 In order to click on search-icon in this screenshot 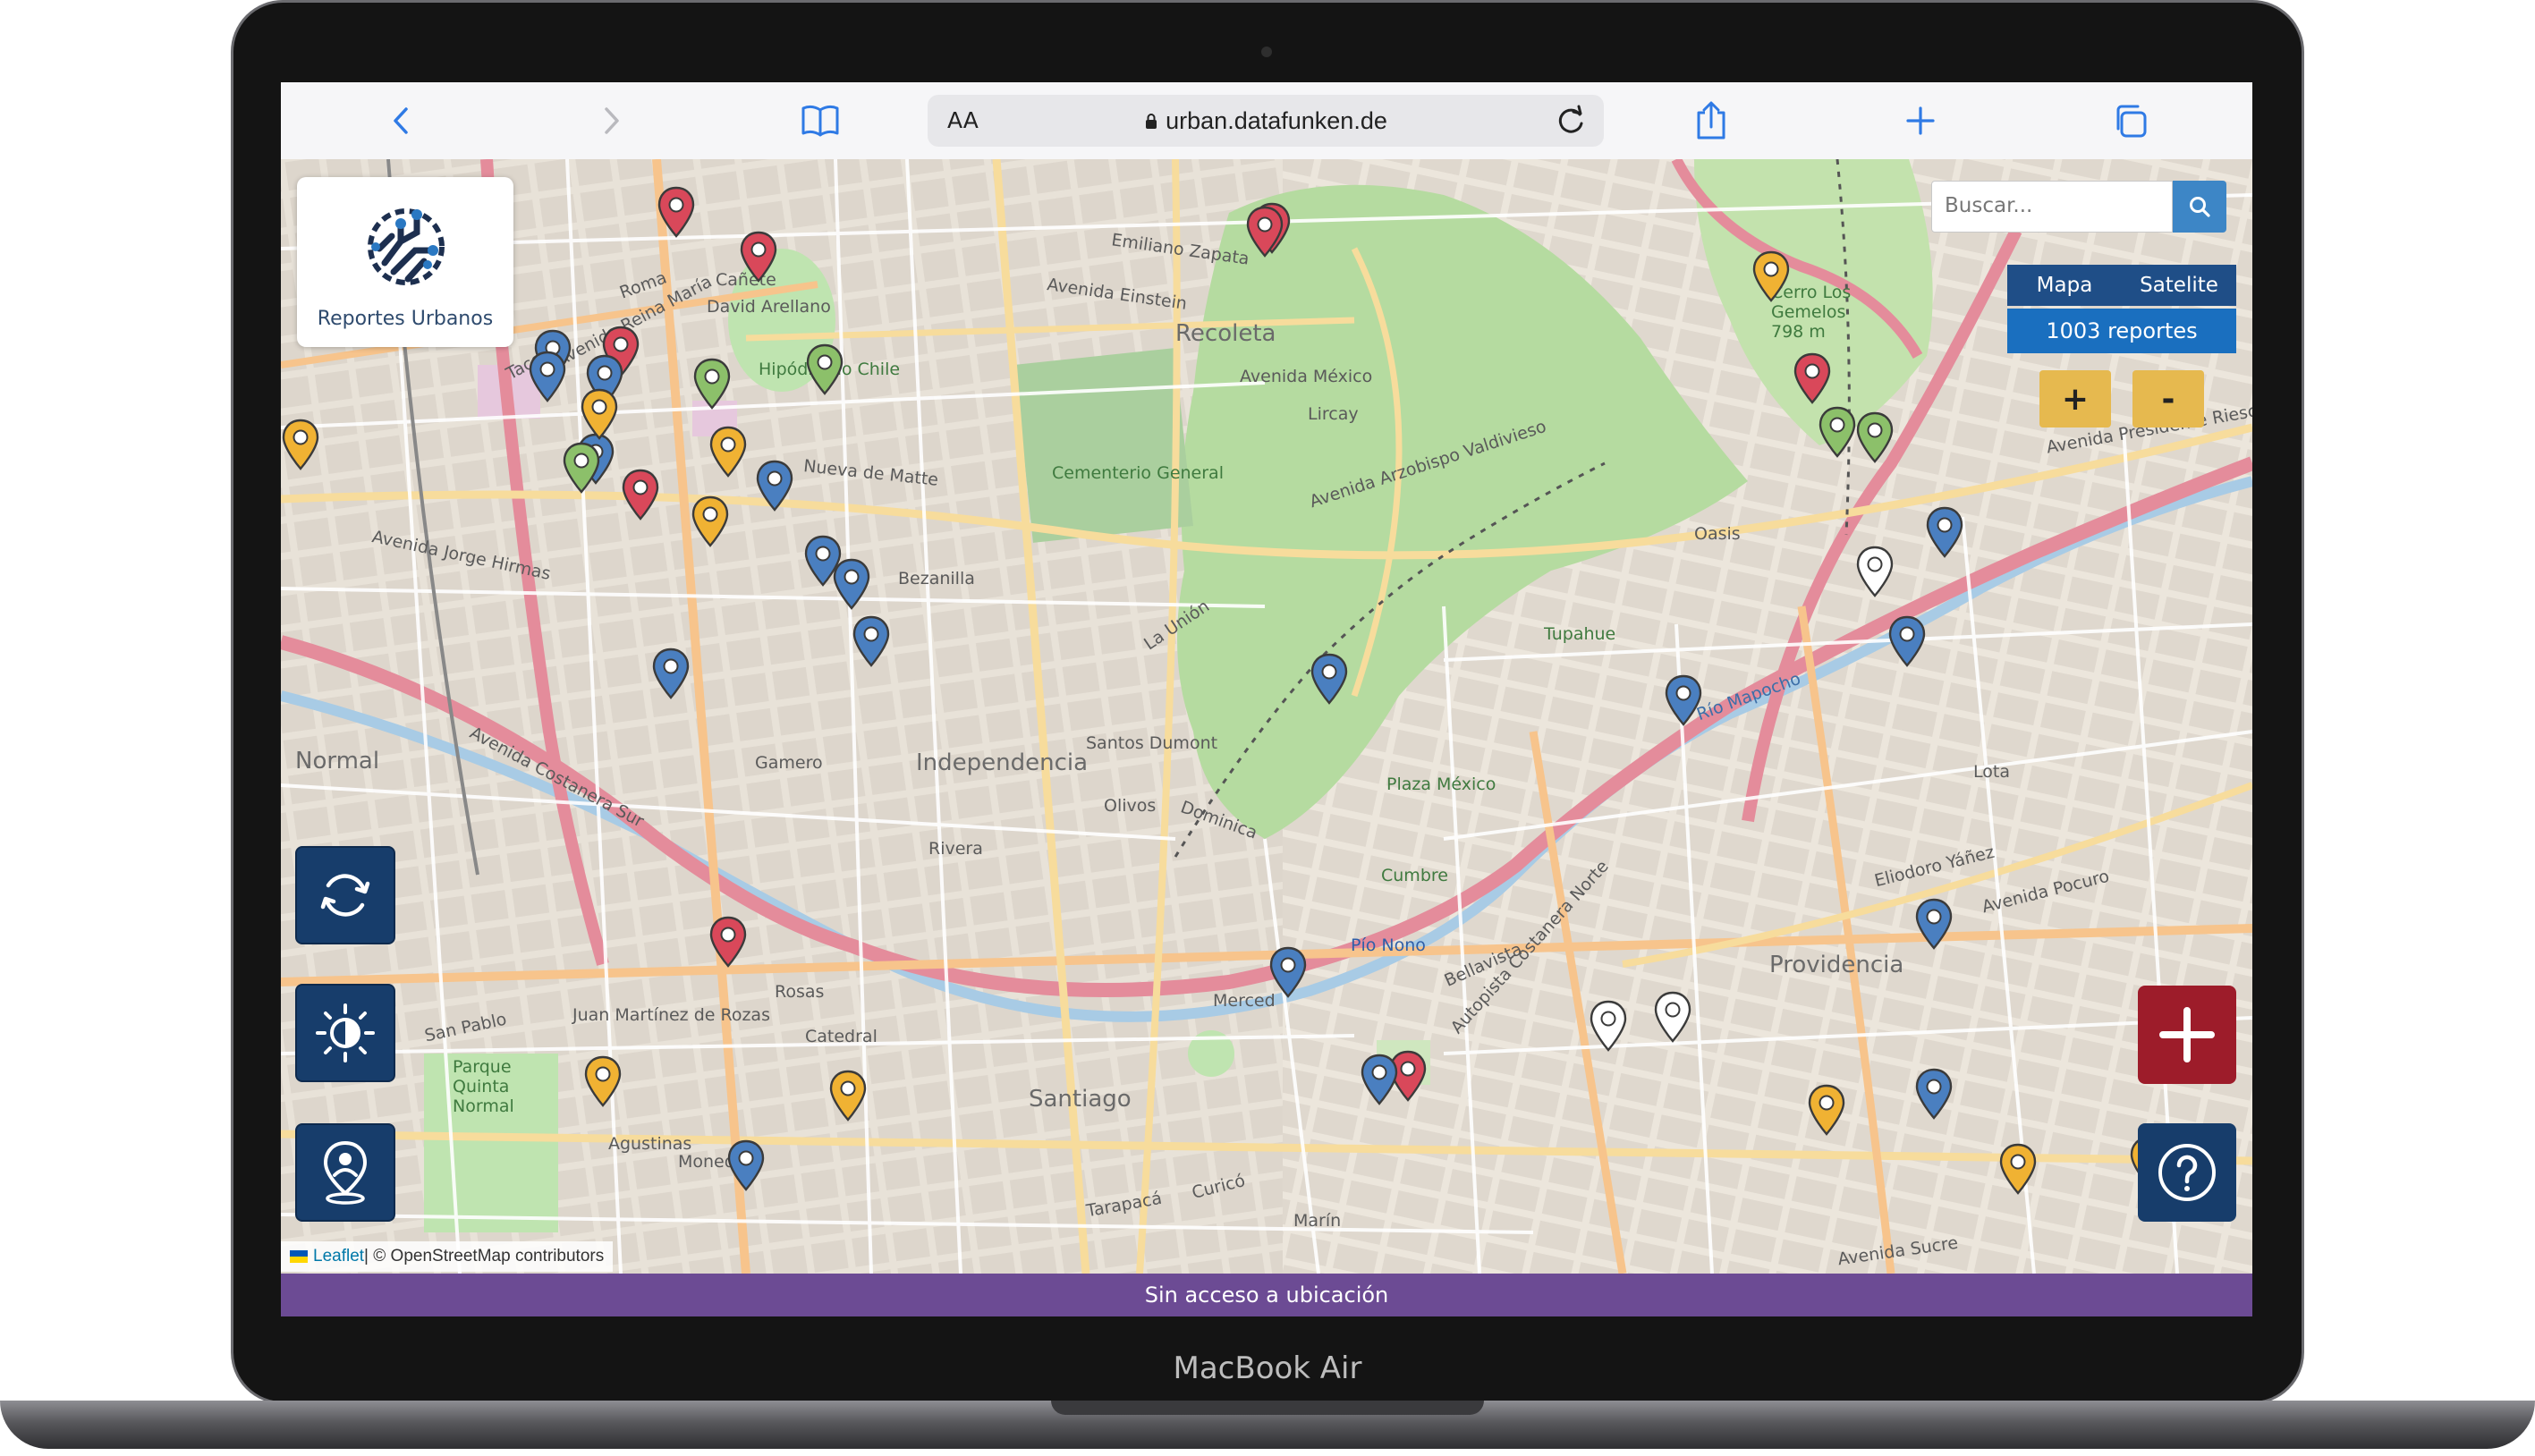, I will do `click(2200, 207)`.